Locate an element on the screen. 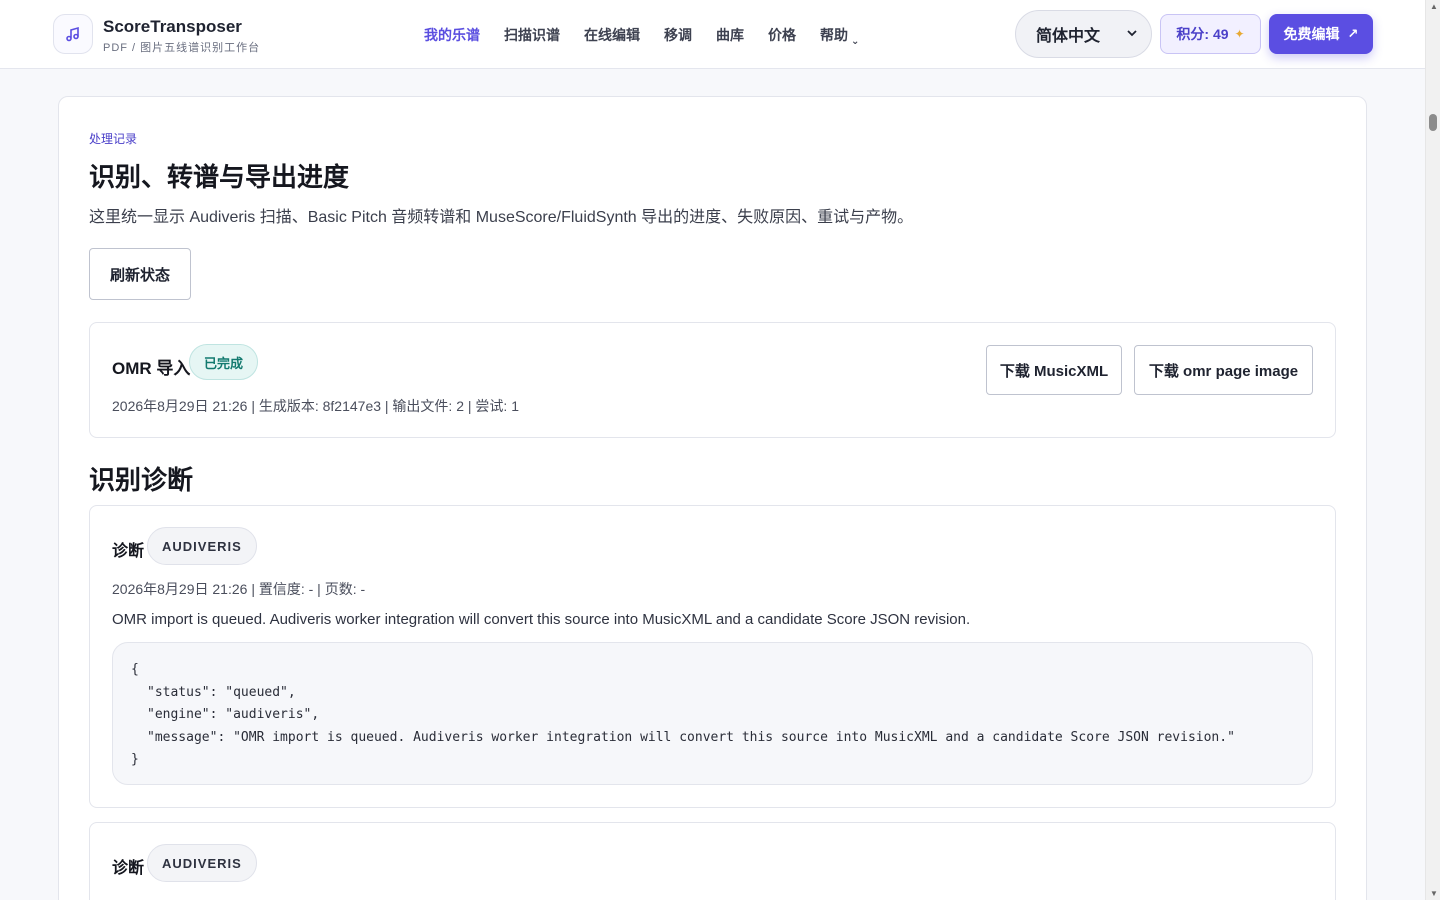 This screenshot has height=900, width=1440. scroll-down-icon: ▼ is located at coordinates (1434, 893).